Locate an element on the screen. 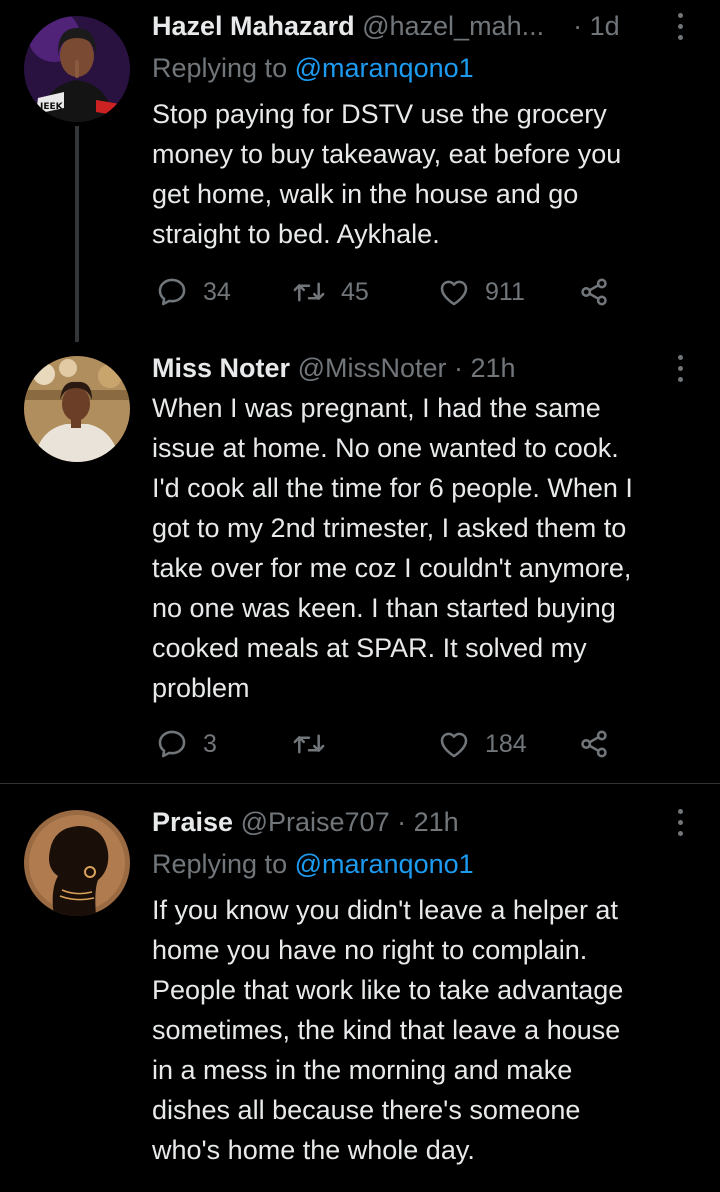 Image resolution: width=720 pixels, height=1192 pixels. tweet-text-line: When I was pregnant, I had the same is located at coordinates (376, 408).